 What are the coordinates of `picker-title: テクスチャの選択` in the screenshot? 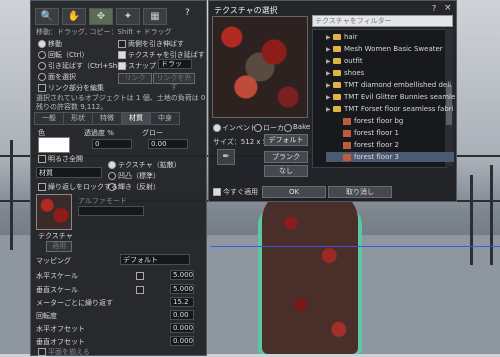 It's located at (246, 10).